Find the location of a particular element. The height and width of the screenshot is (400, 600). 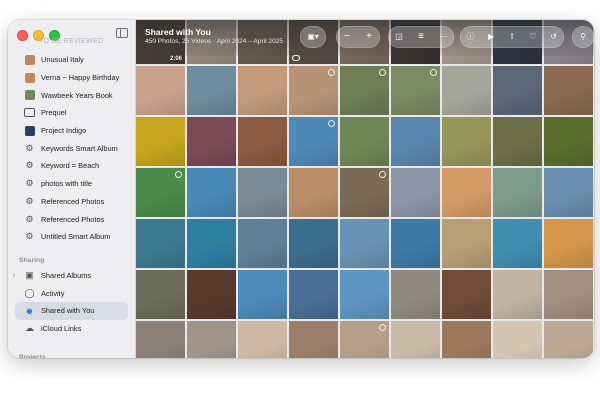

sidebar-item: ⚙ photos with title is located at coordinates (71, 184).